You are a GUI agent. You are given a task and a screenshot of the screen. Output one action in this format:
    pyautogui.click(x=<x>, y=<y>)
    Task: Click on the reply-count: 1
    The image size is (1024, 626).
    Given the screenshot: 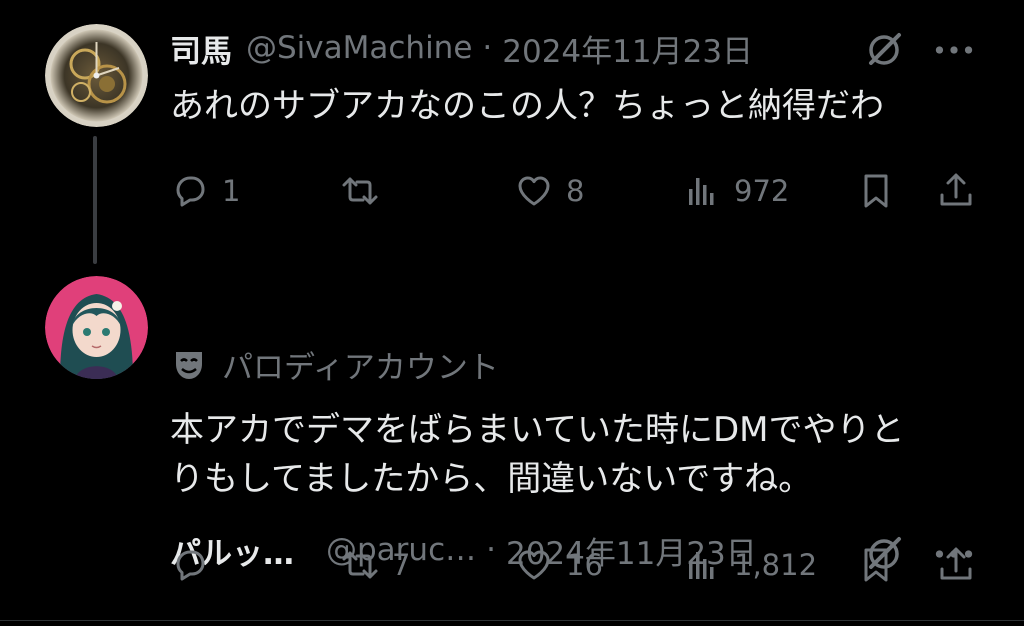 What is the action you would take?
    pyautogui.click(x=231, y=191)
    